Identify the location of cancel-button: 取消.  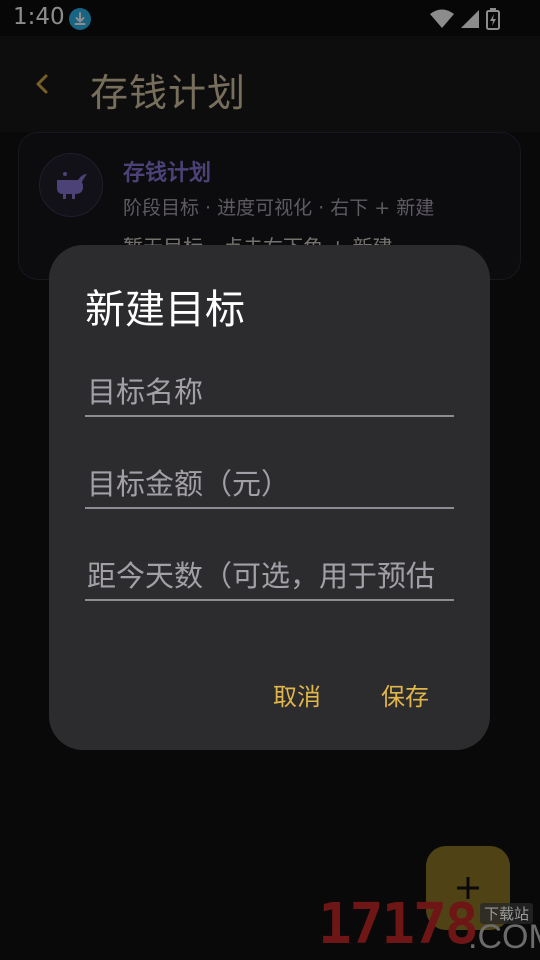
(297, 694).